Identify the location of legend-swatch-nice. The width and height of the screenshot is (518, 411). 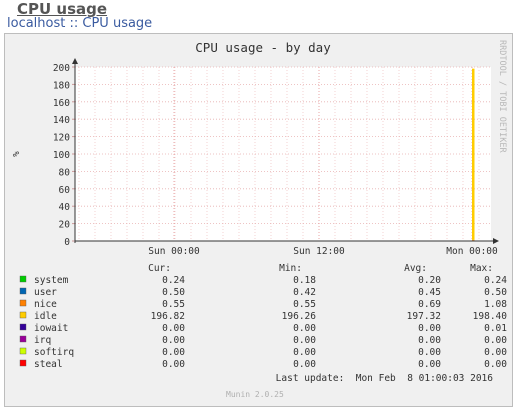
(23, 303).